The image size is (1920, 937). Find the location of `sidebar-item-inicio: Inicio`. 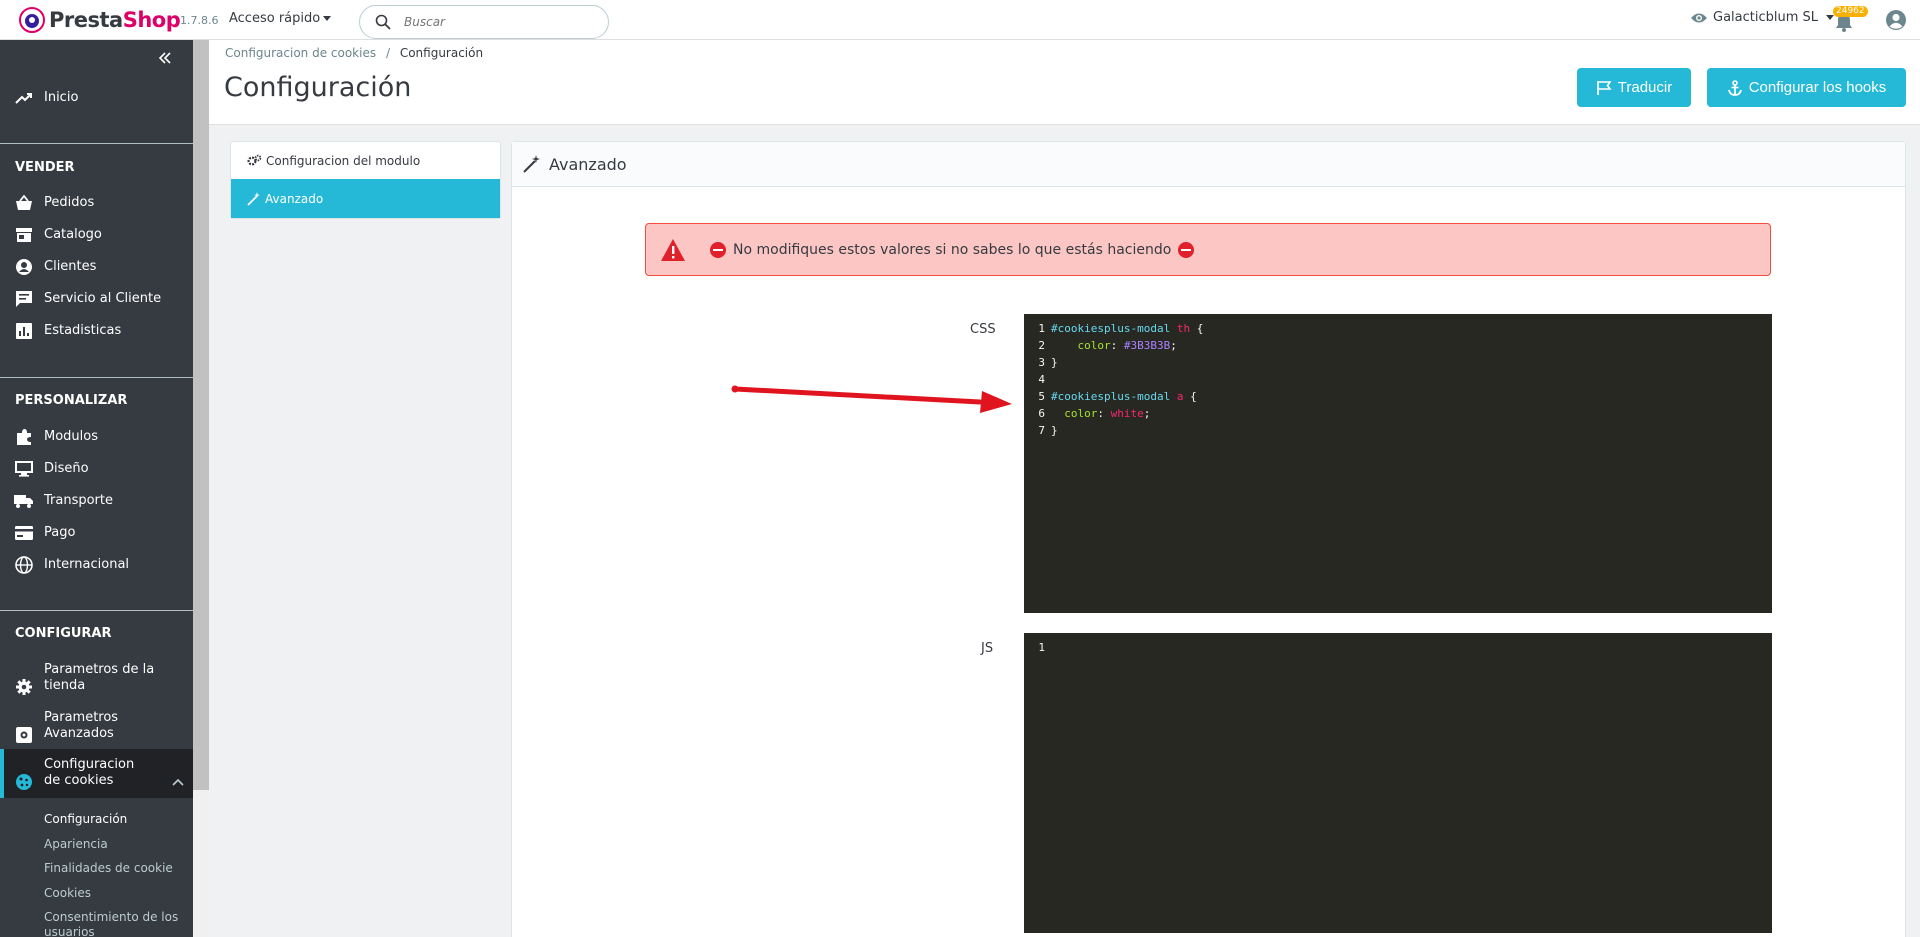

sidebar-item-inicio: Inicio is located at coordinates (96, 98).